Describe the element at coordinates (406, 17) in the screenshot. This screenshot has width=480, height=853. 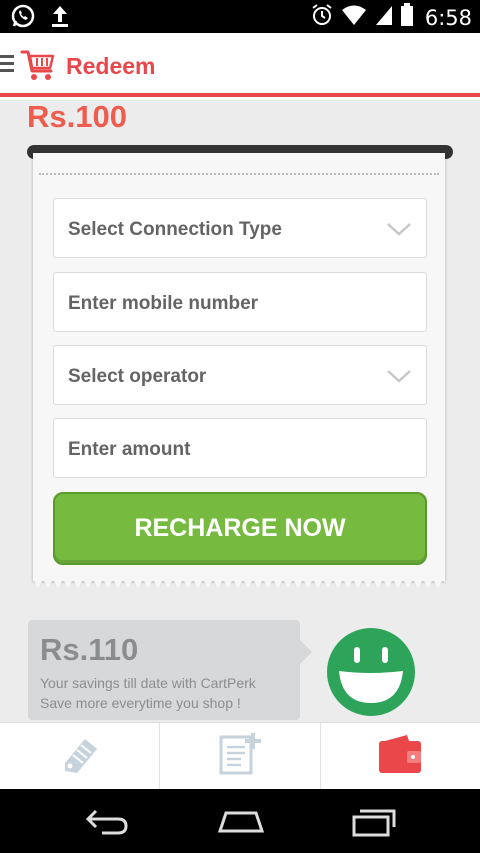
I see `battery-icon` at that location.